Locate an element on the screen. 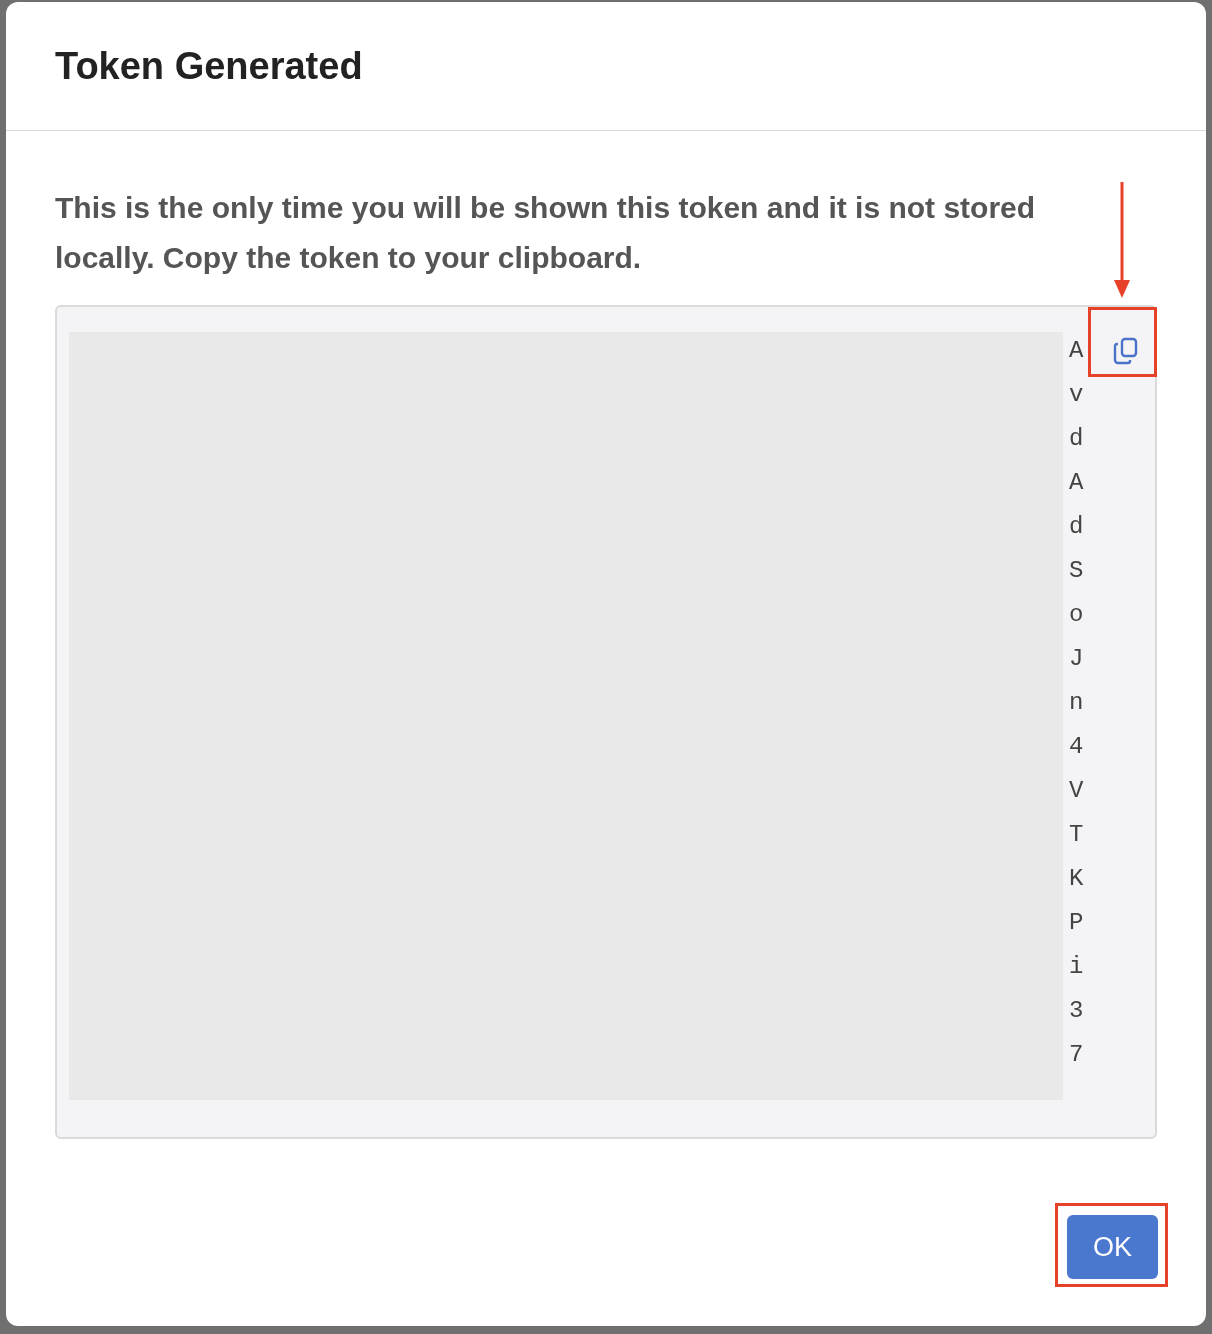  token-character: J is located at coordinates (1076, 659).